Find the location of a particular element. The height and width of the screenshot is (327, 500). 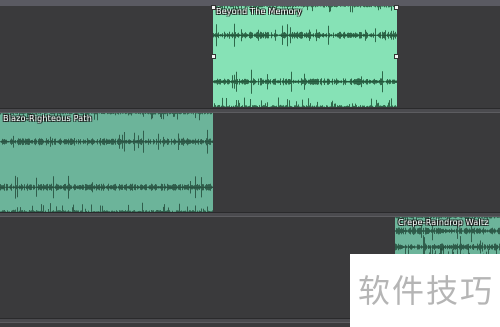

audio-clip-blazo-righteous-path: Blazo-Righteous Path is located at coordinates (106, 162).